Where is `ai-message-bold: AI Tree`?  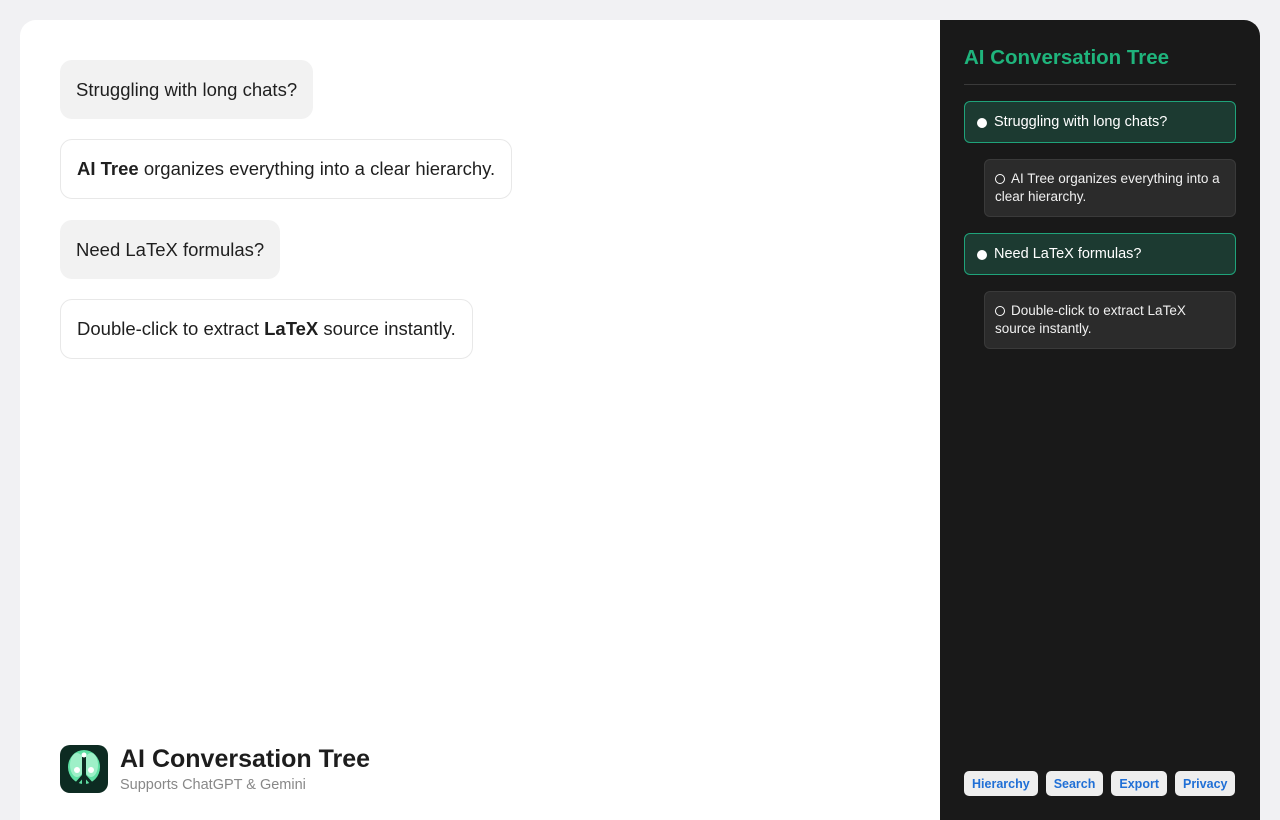
ai-message-bold: AI Tree is located at coordinates (108, 168).